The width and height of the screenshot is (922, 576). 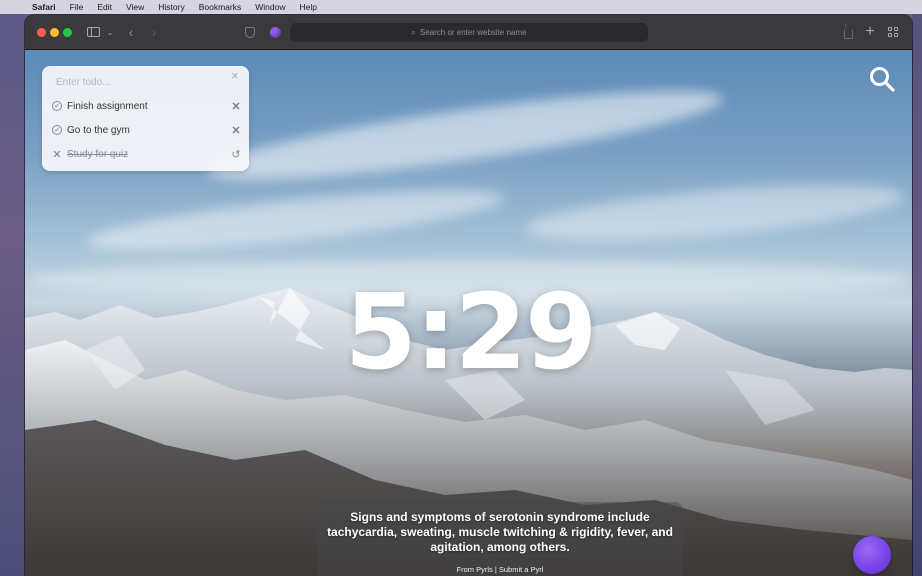 I want to click on search-icon: ⌕, so click(x=413, y=32).